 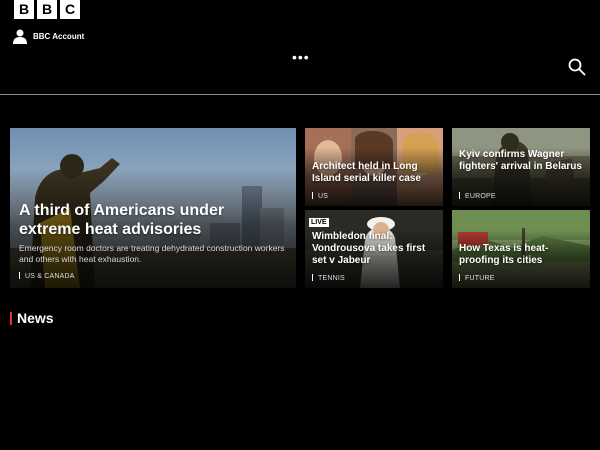 I want to click on headline: How Texas is heat-proofing its cities, so click(x=523, y=255).